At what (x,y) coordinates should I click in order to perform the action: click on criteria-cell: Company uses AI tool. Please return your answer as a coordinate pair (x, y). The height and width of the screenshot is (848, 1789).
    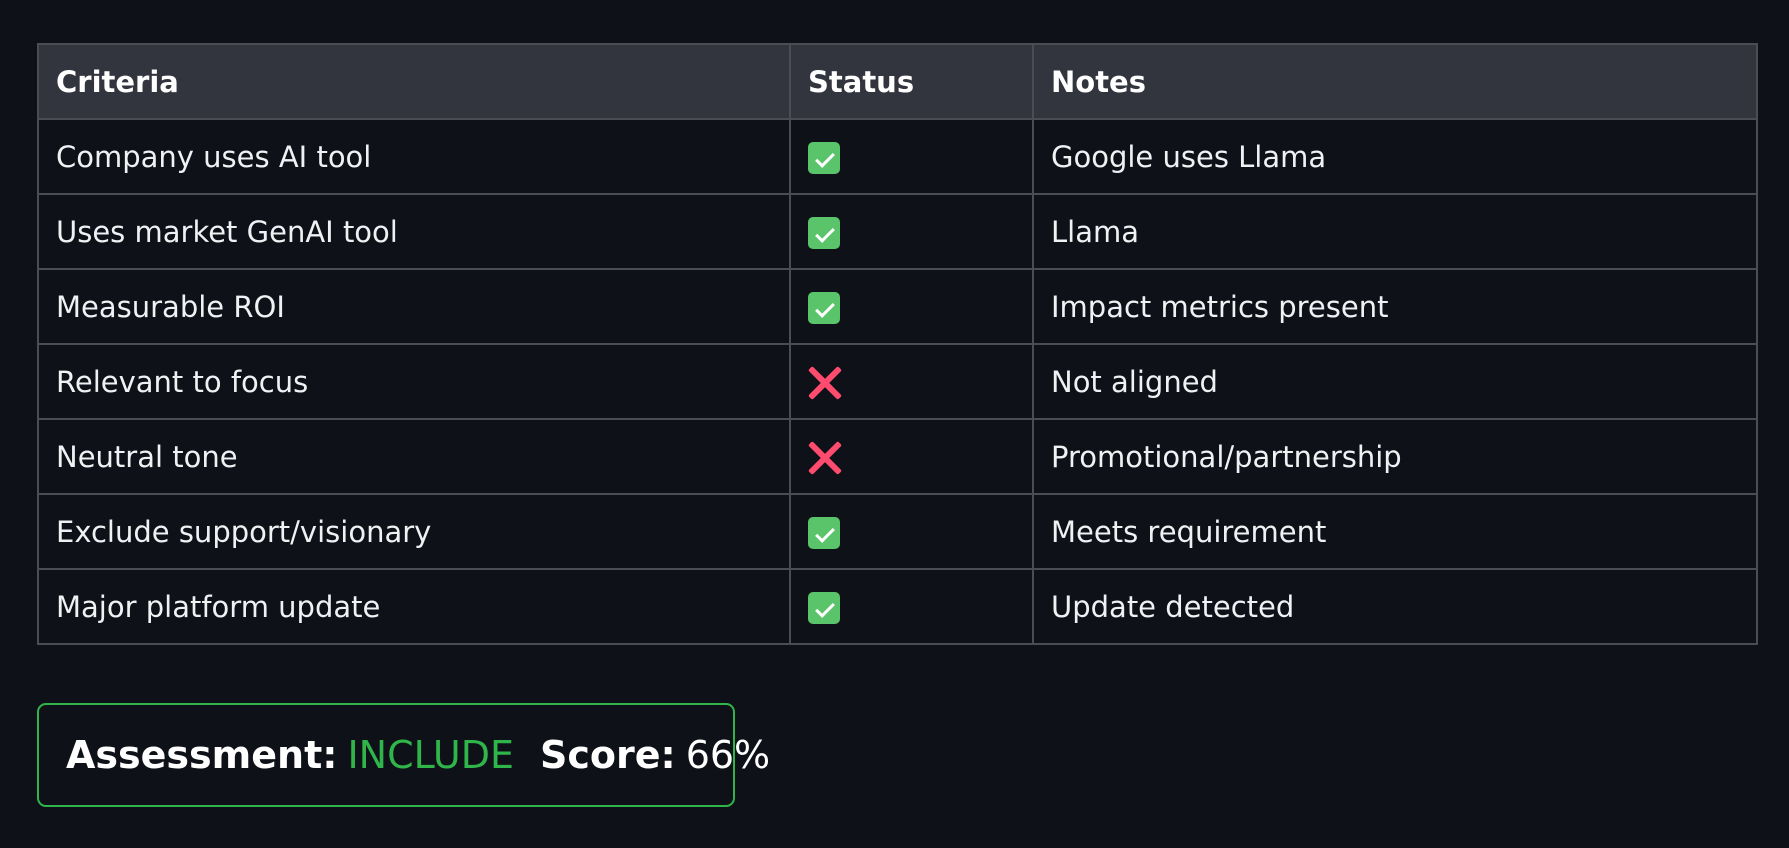
    Looking at the image, I should click on (414, 156).